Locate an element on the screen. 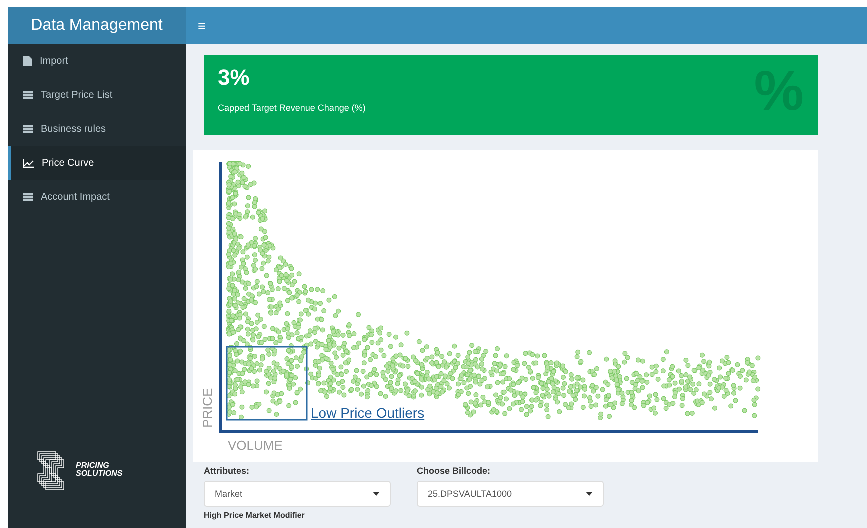 The image size is (867, 528). sidebar-item: Target Price List is located at coordinates (97, 95).